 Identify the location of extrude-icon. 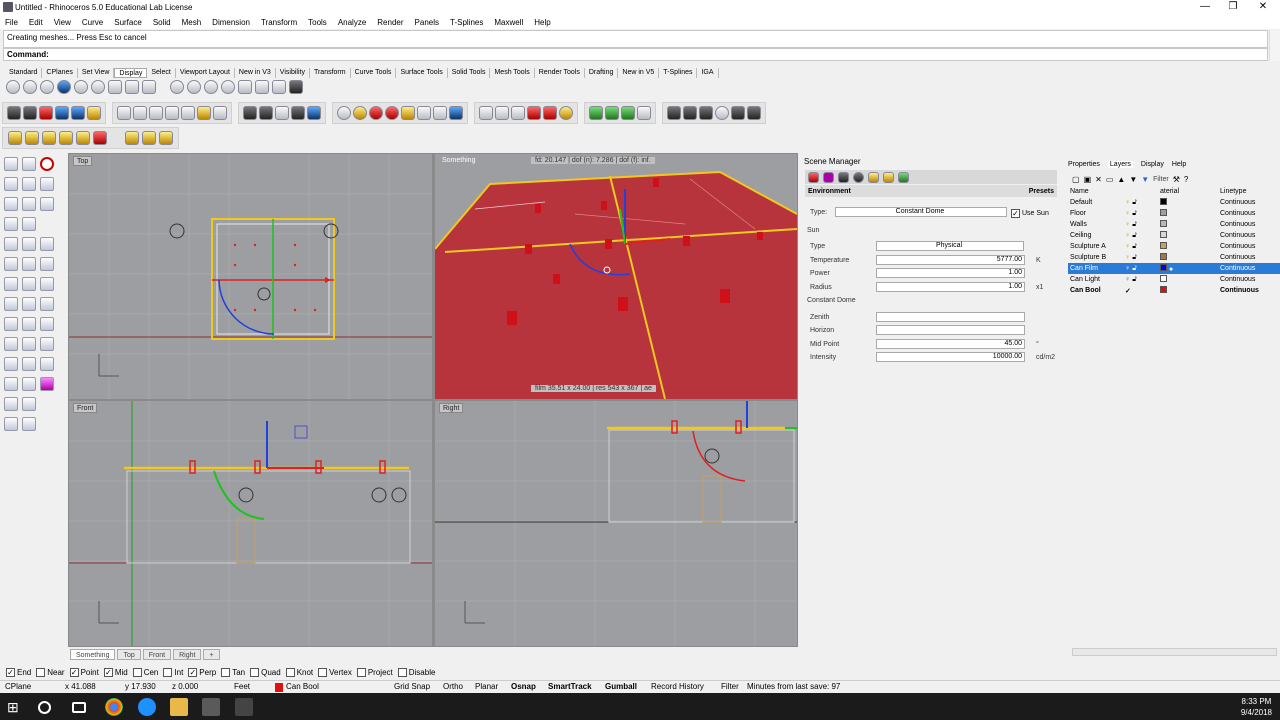
(29, 264).